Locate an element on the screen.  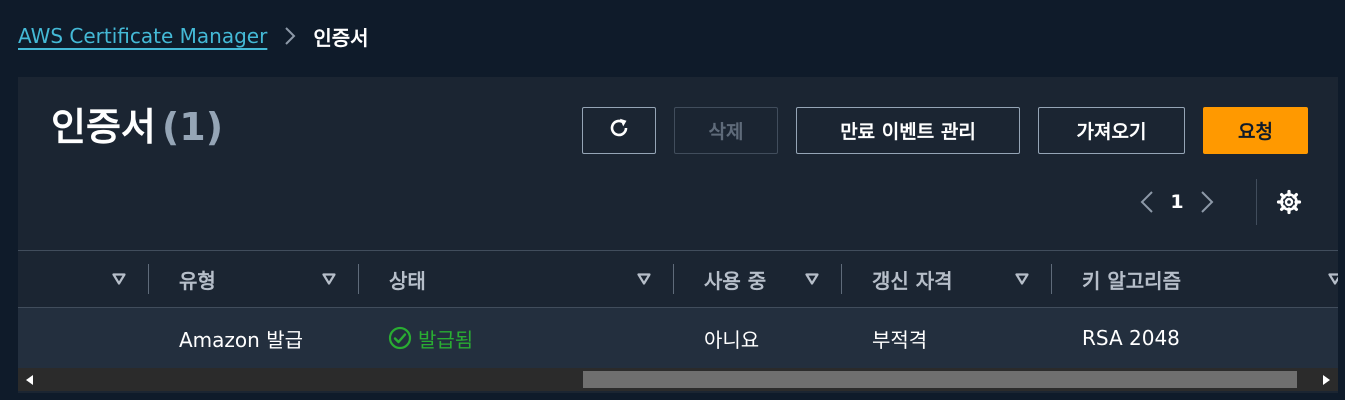
refresh-button is located at coordinates (619, 130).